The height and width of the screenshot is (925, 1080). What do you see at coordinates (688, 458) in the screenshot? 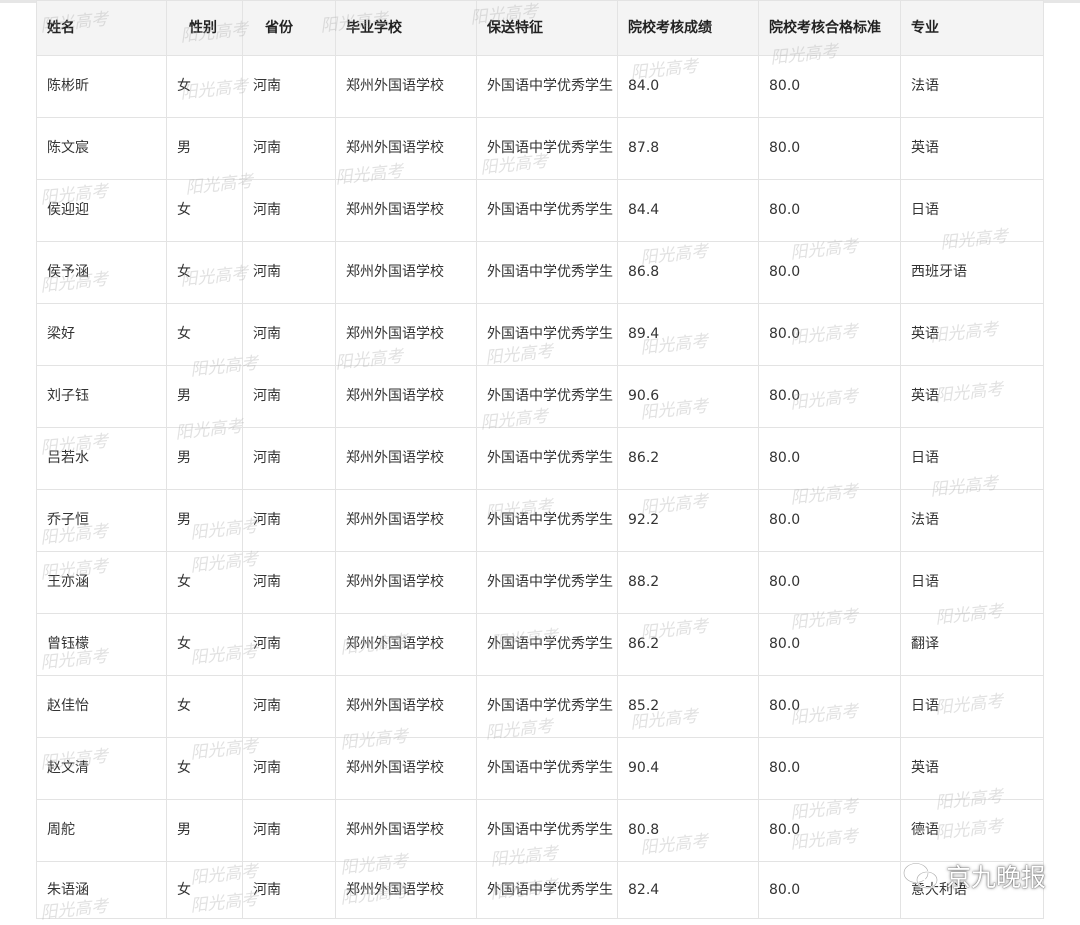
I see `cell-score: 86.2` at bounding box center [688, 458].